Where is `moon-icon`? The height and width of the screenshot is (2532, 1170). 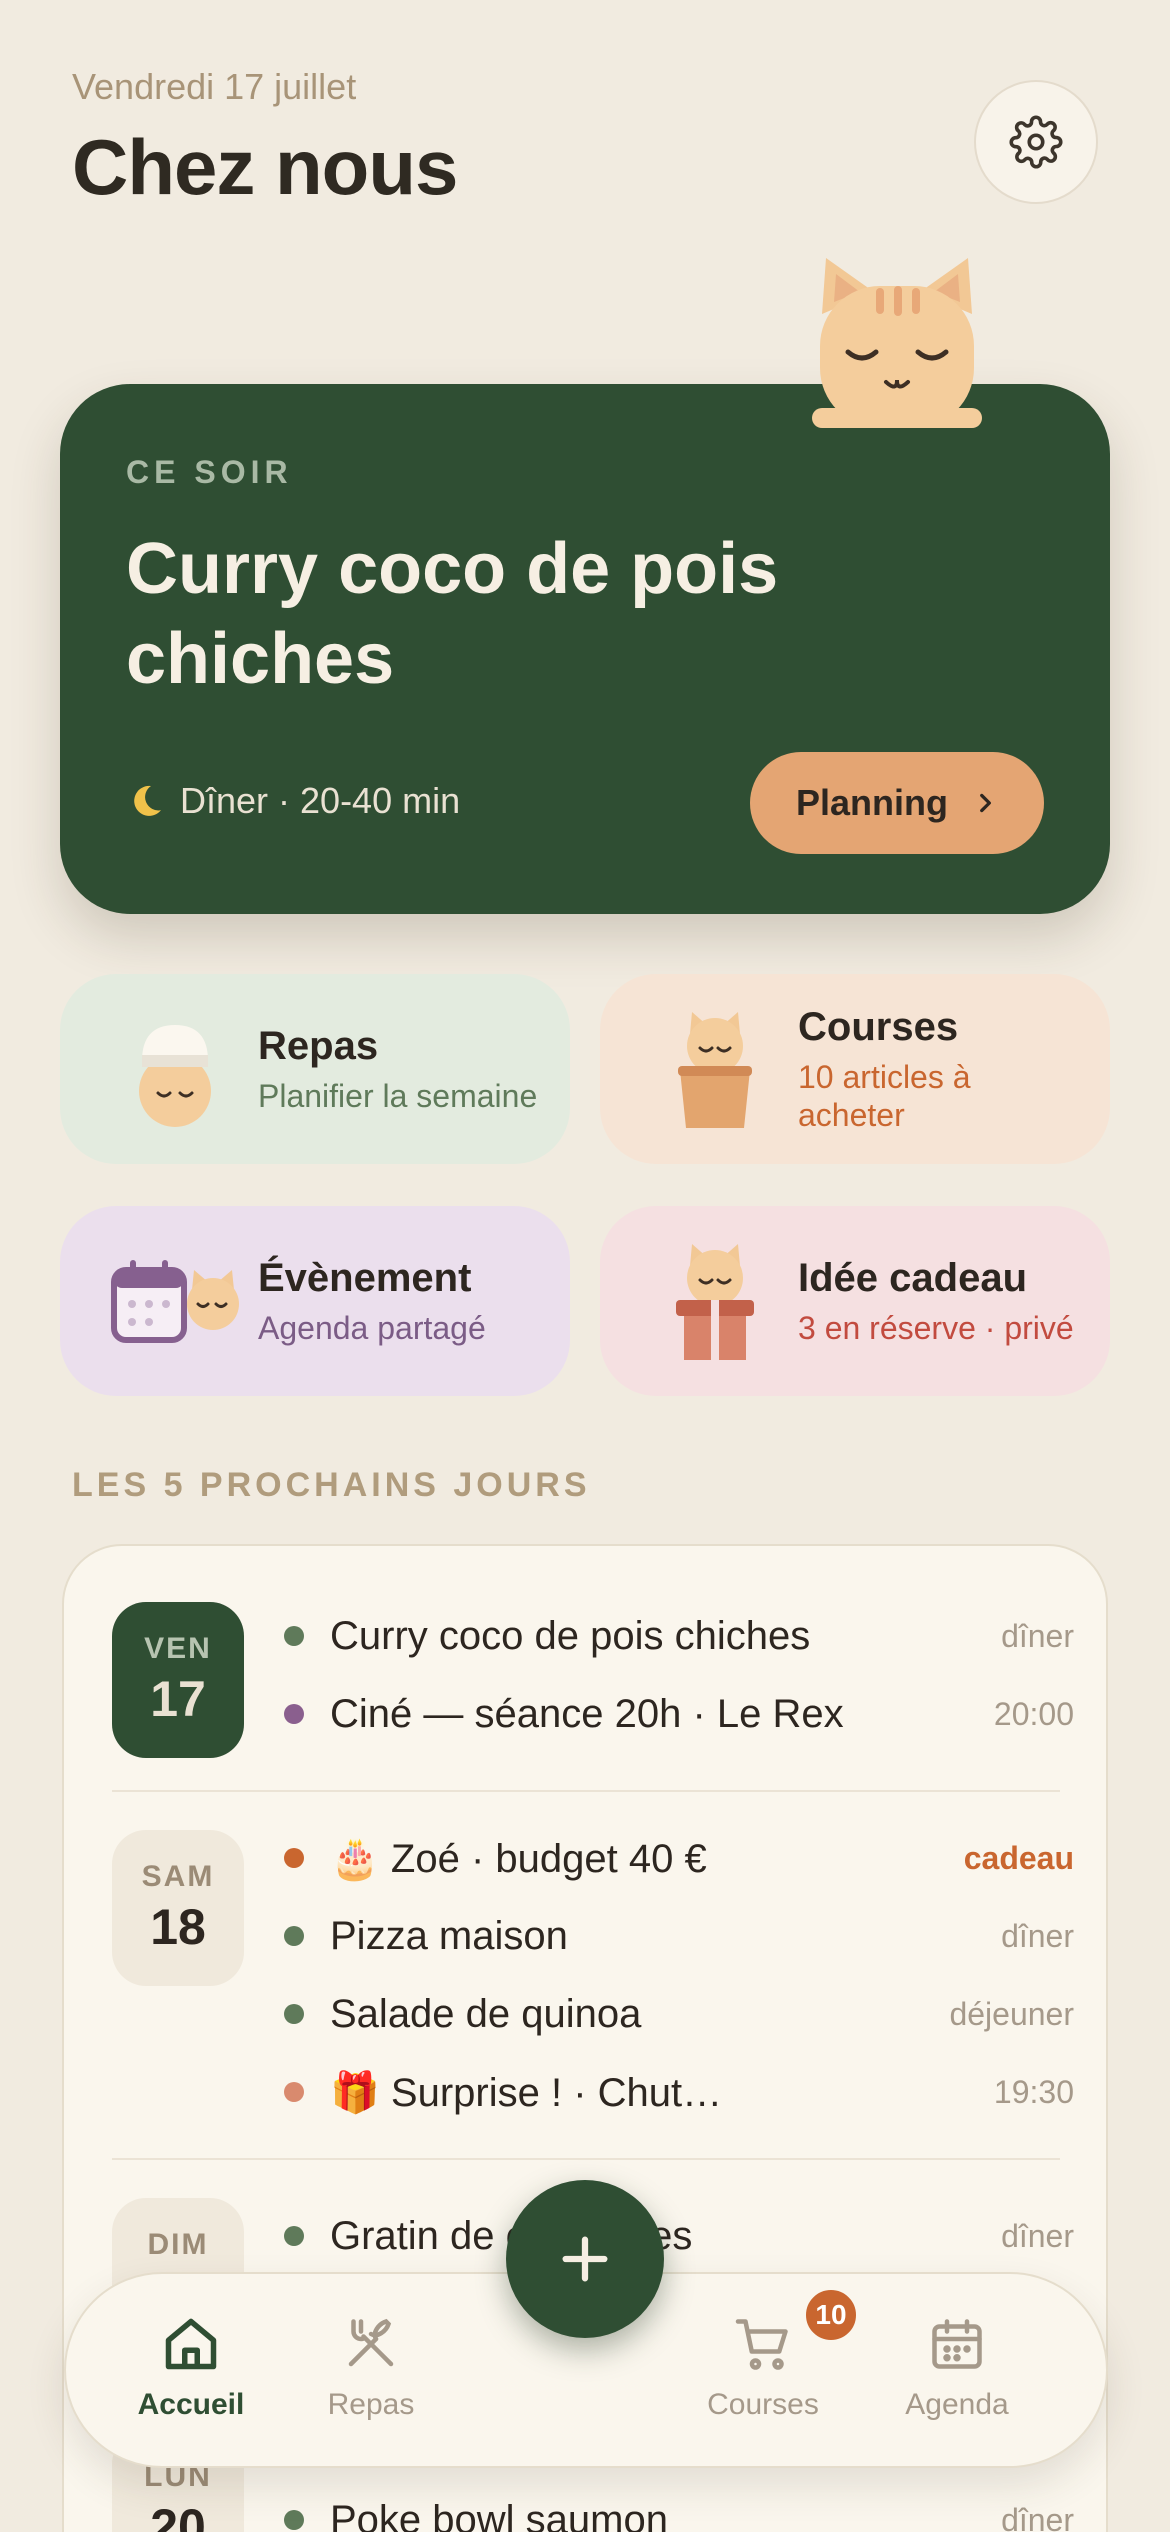 moon-icon is located at coordinates (147, 800).